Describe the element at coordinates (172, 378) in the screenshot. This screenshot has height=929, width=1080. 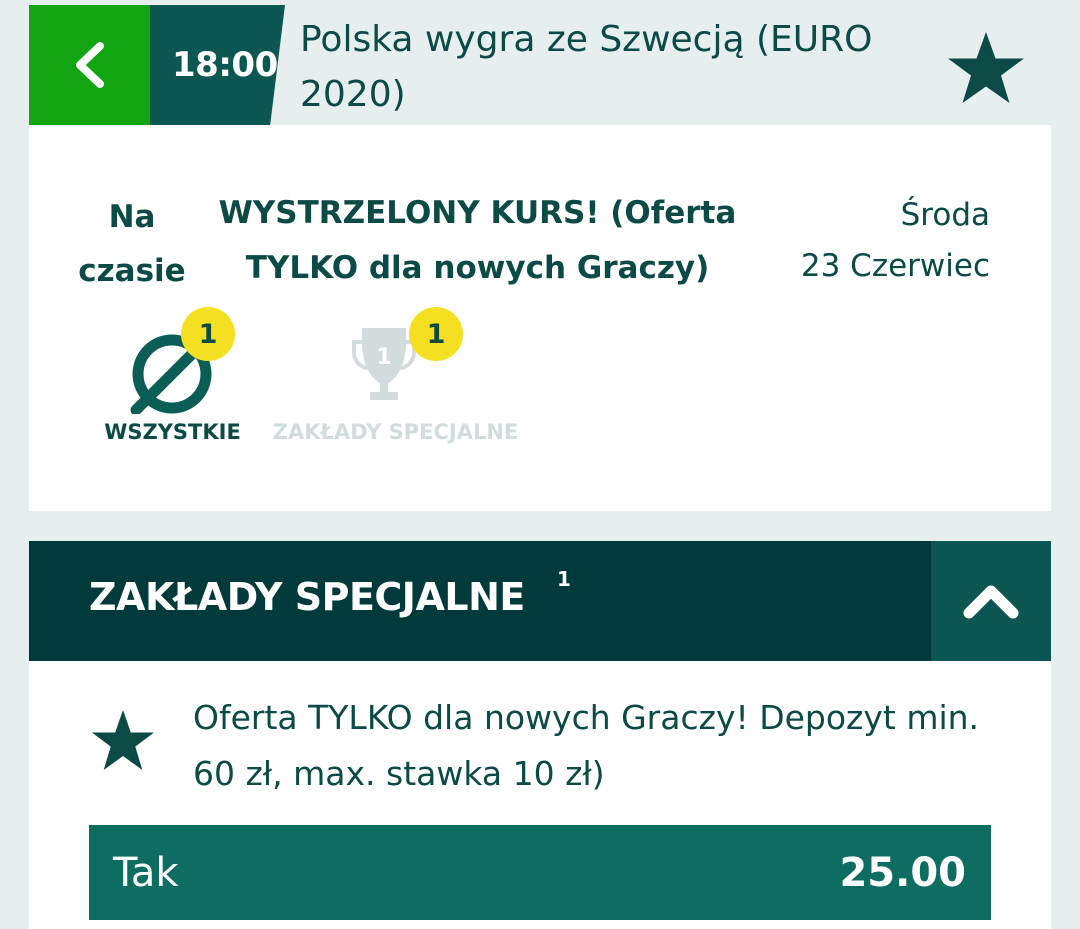
I see `filter-all-markets: 1 WSZYSTKIE` at that location.